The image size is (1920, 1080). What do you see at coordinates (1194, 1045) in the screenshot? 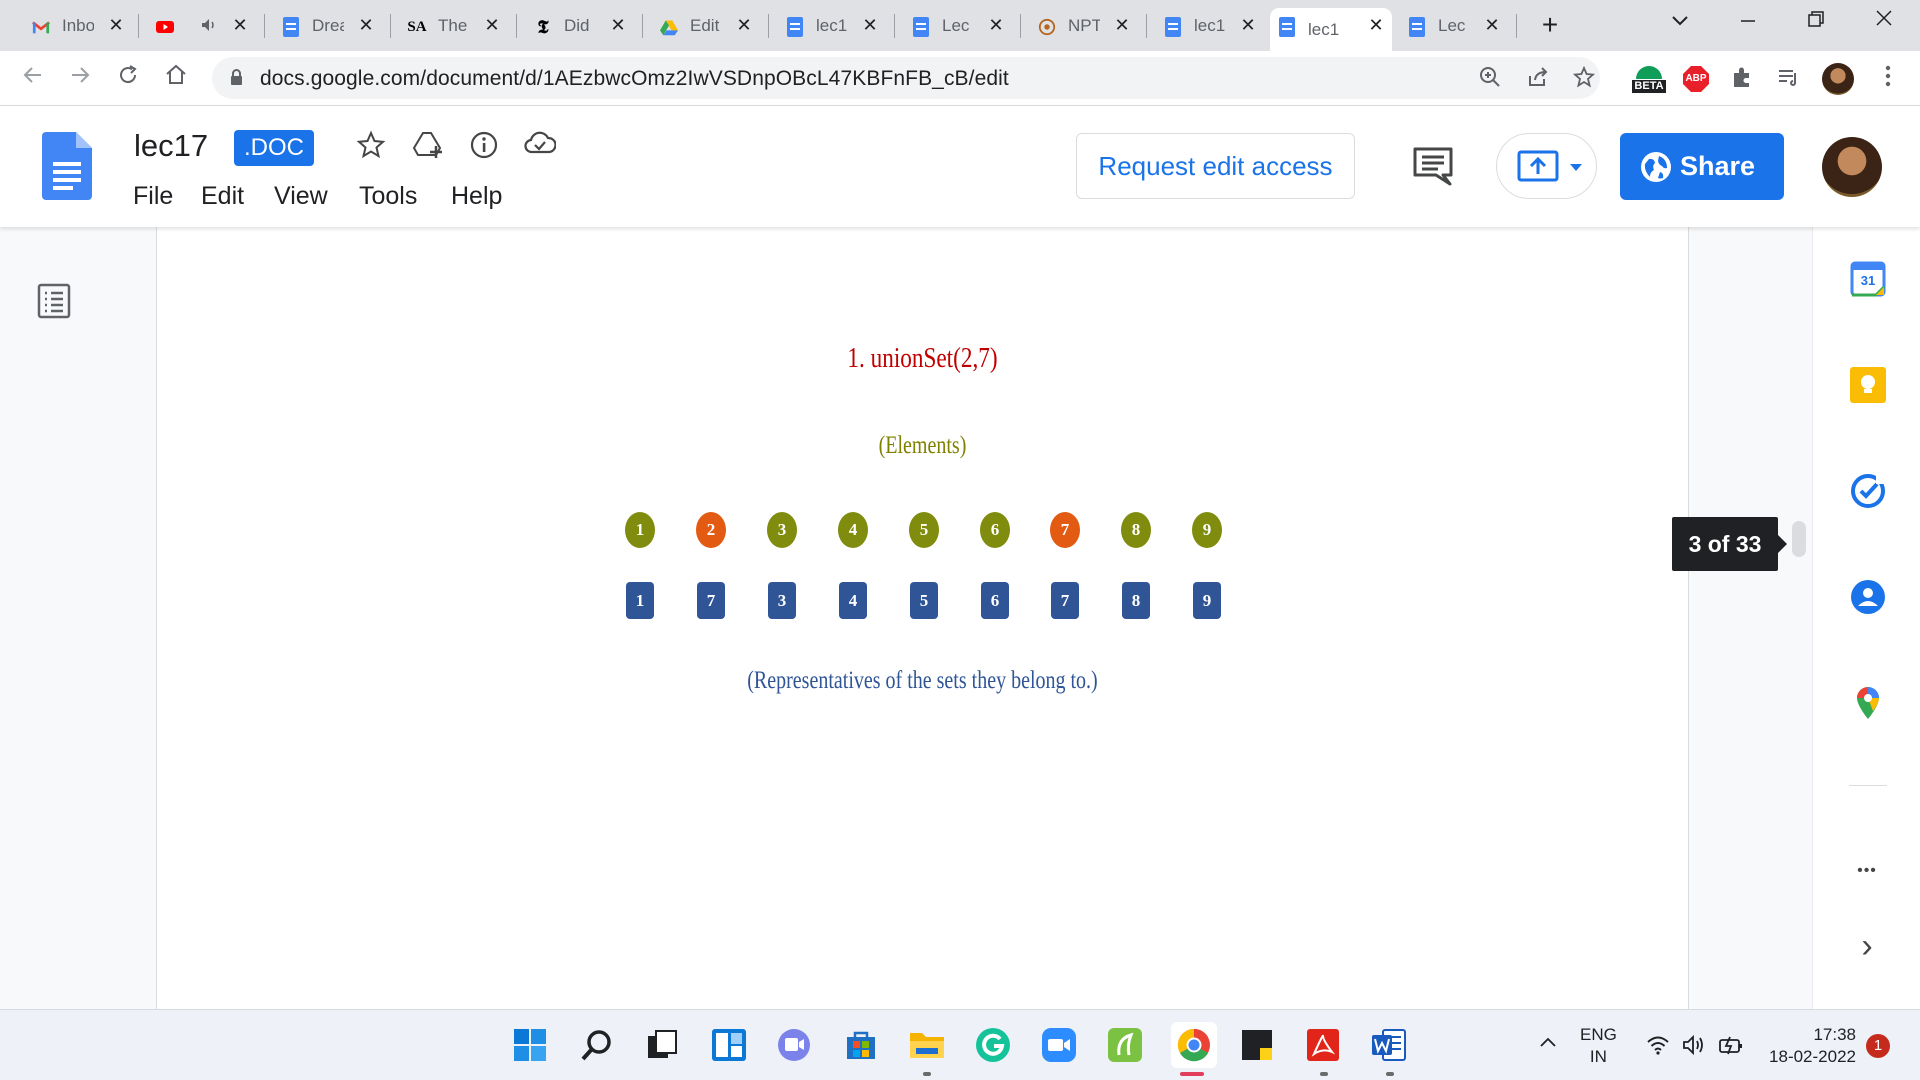
I see `chrome-icon` at bounding box center [1194, 1045].